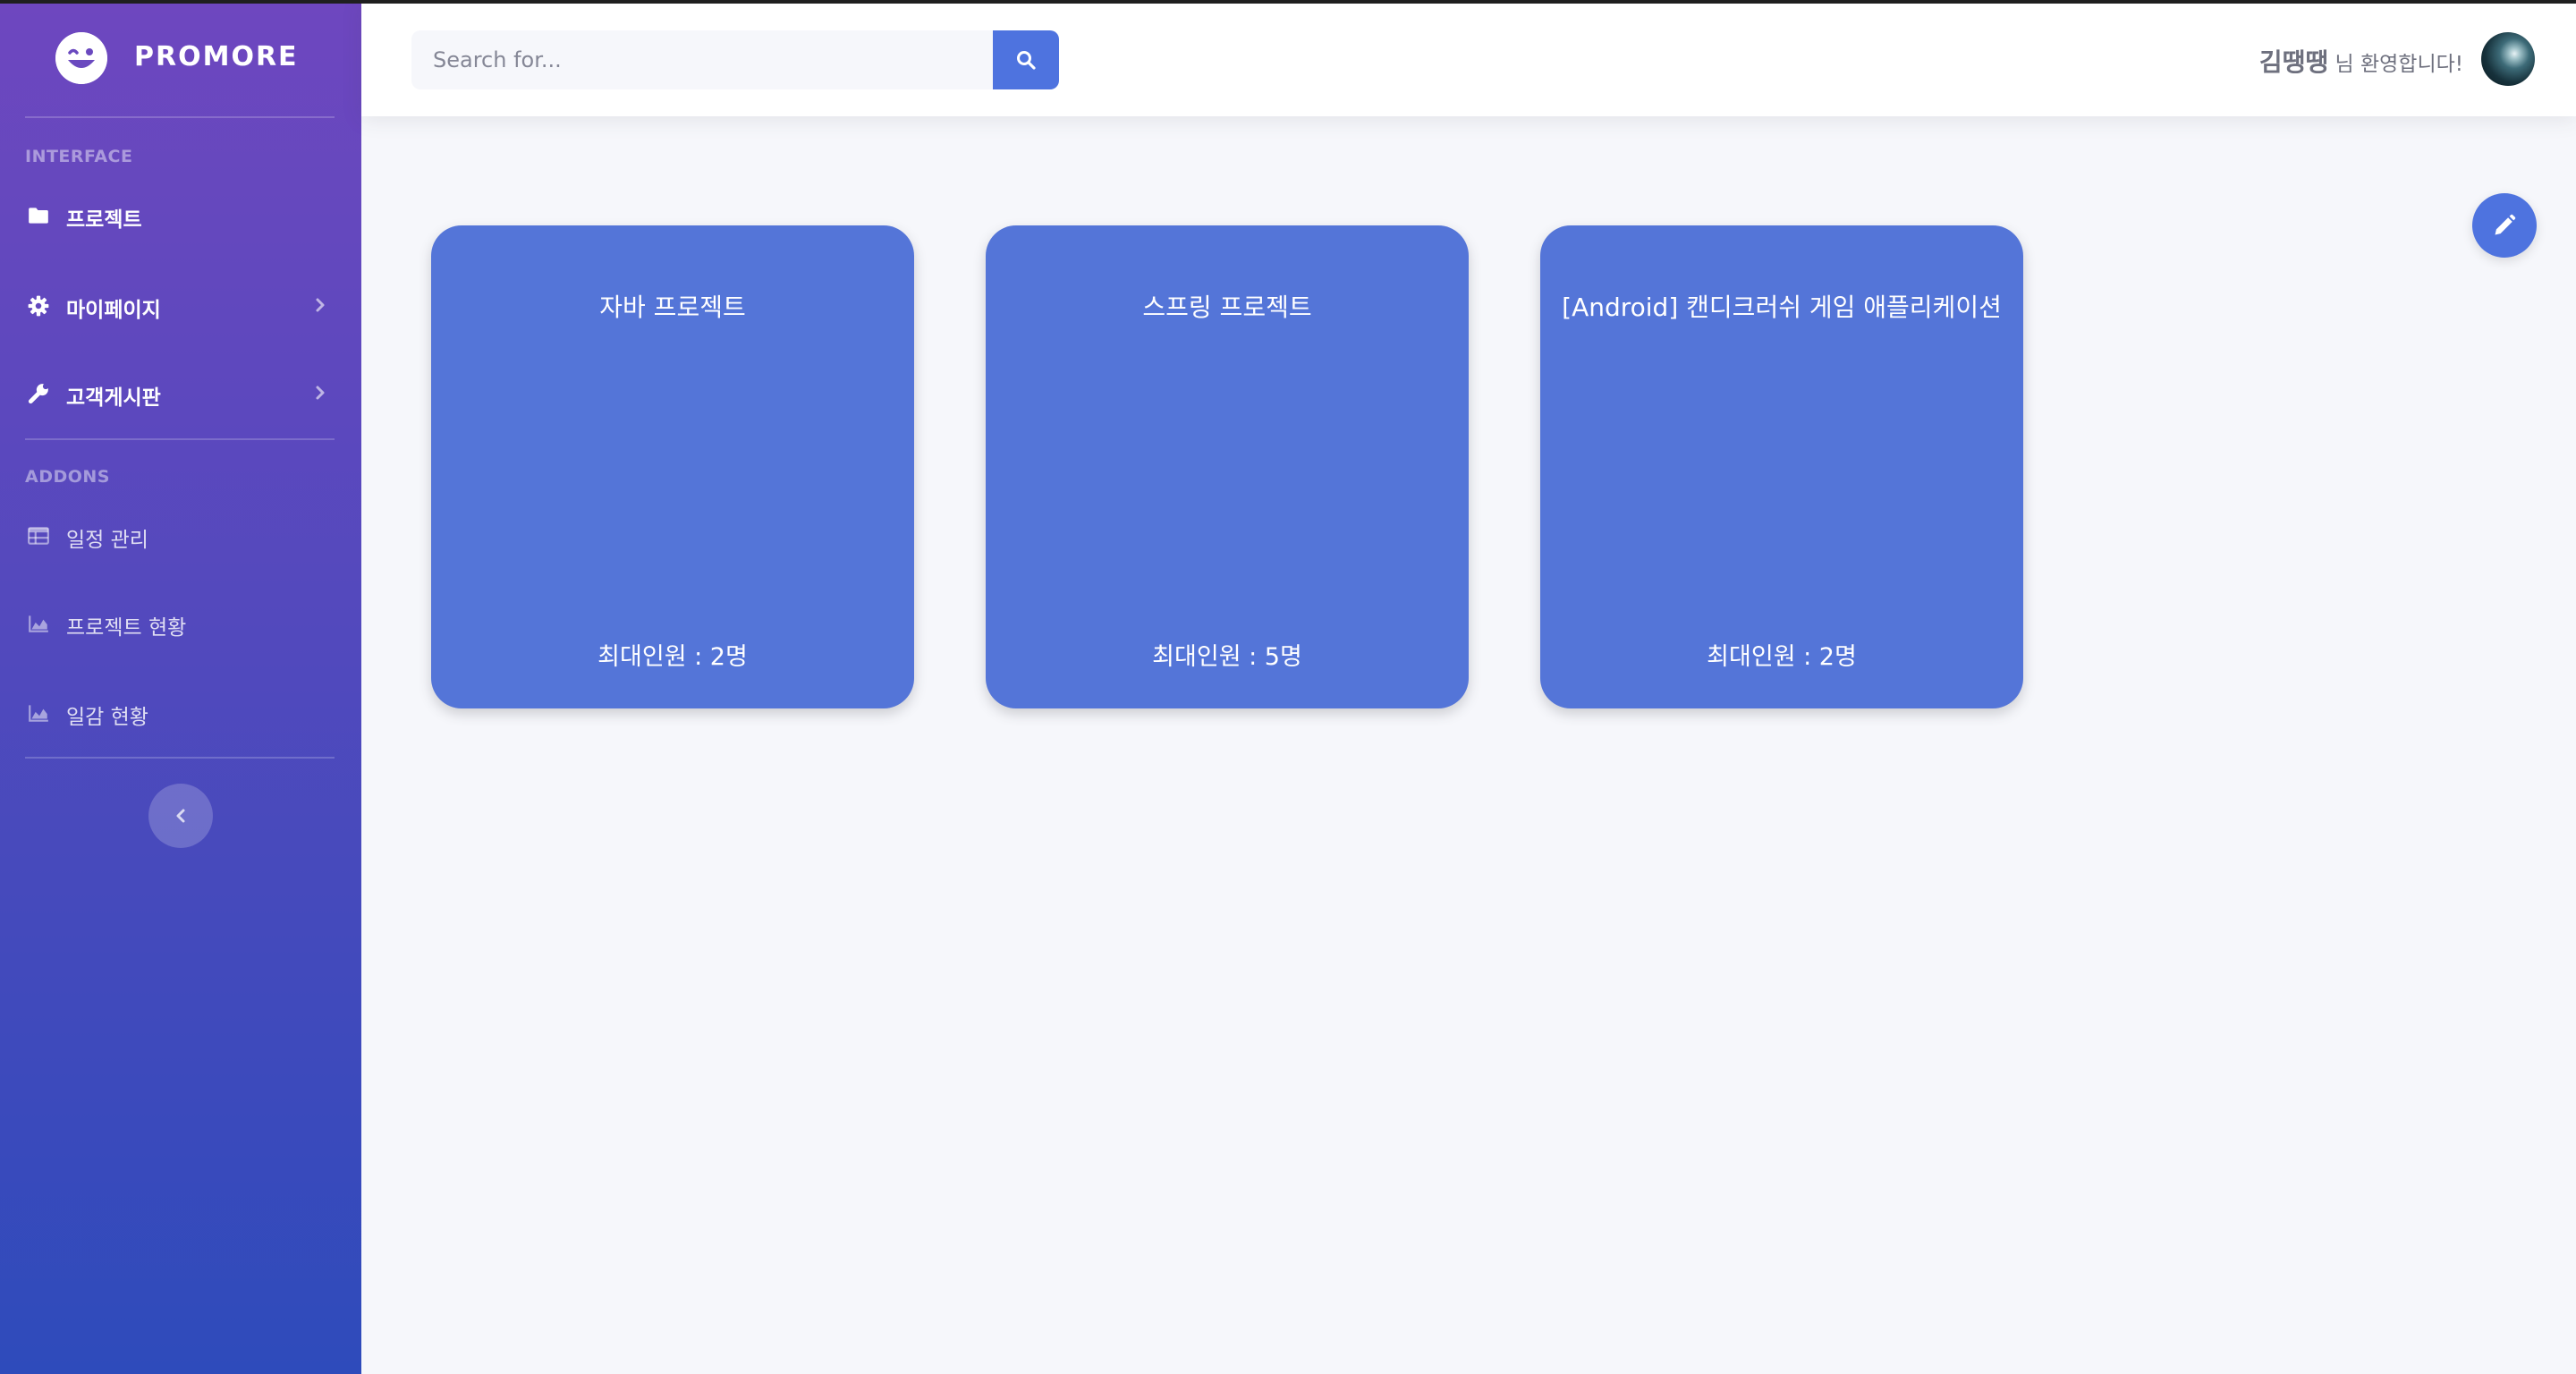 The width and height of the screenshot is (2576, 1374). What do you see at coordinates (107, 540) in the screenshot?
I see `sidebar-item-label: 일정 관리` at bounding box center [107, 540].